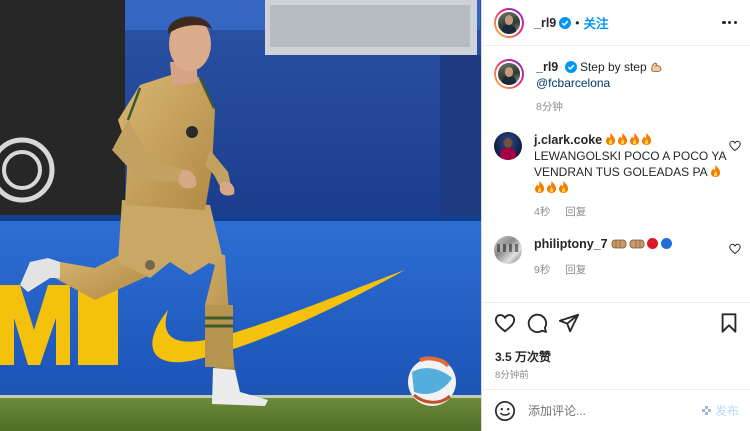 This screenshot has width=750, height=431. I want to click on author-username: _rl9, so click(545, 23).